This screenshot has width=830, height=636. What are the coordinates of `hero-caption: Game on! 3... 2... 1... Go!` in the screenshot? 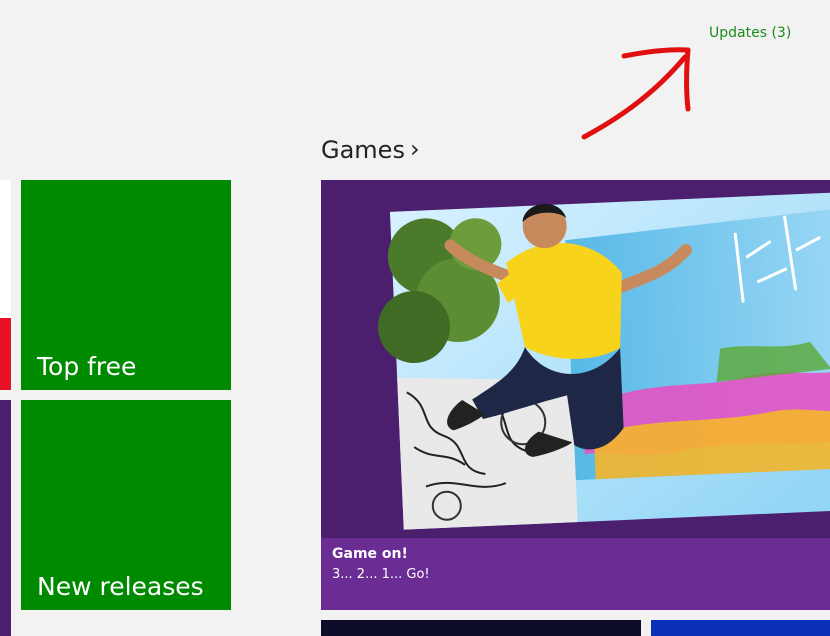 It's located at (575, 574).